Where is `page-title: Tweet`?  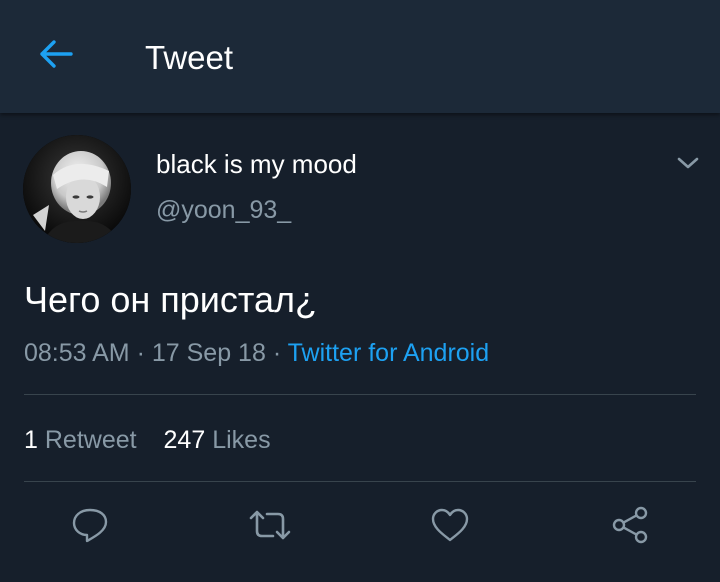 page-title: Tweet is located at coordinates (189, 57).